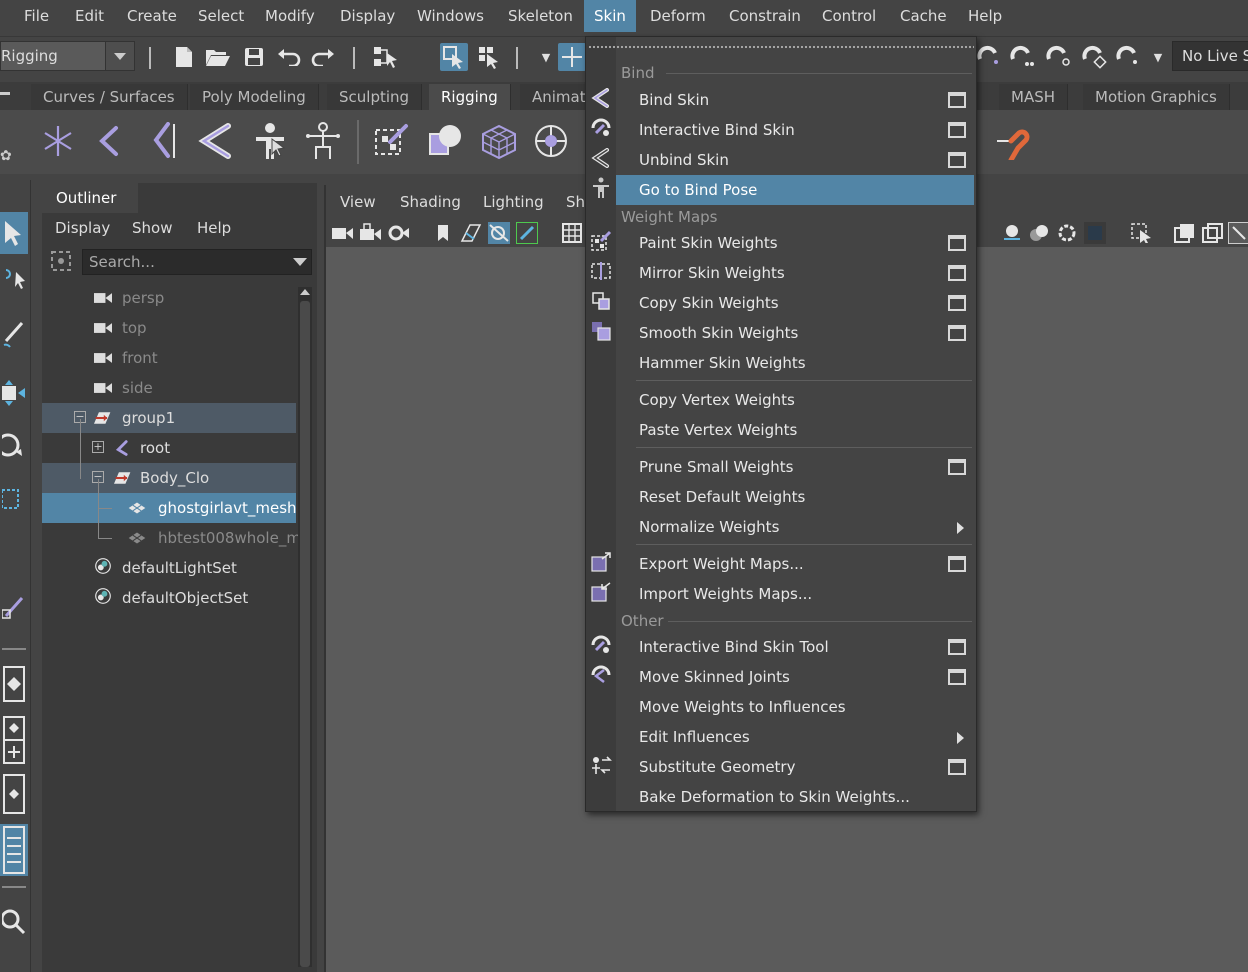  What do you see at coordinates (109, 97) in the screenshot?
I see `shelf-tab-curves-surfaces: Curves / Surfaces` at bounding box center [109, 97].